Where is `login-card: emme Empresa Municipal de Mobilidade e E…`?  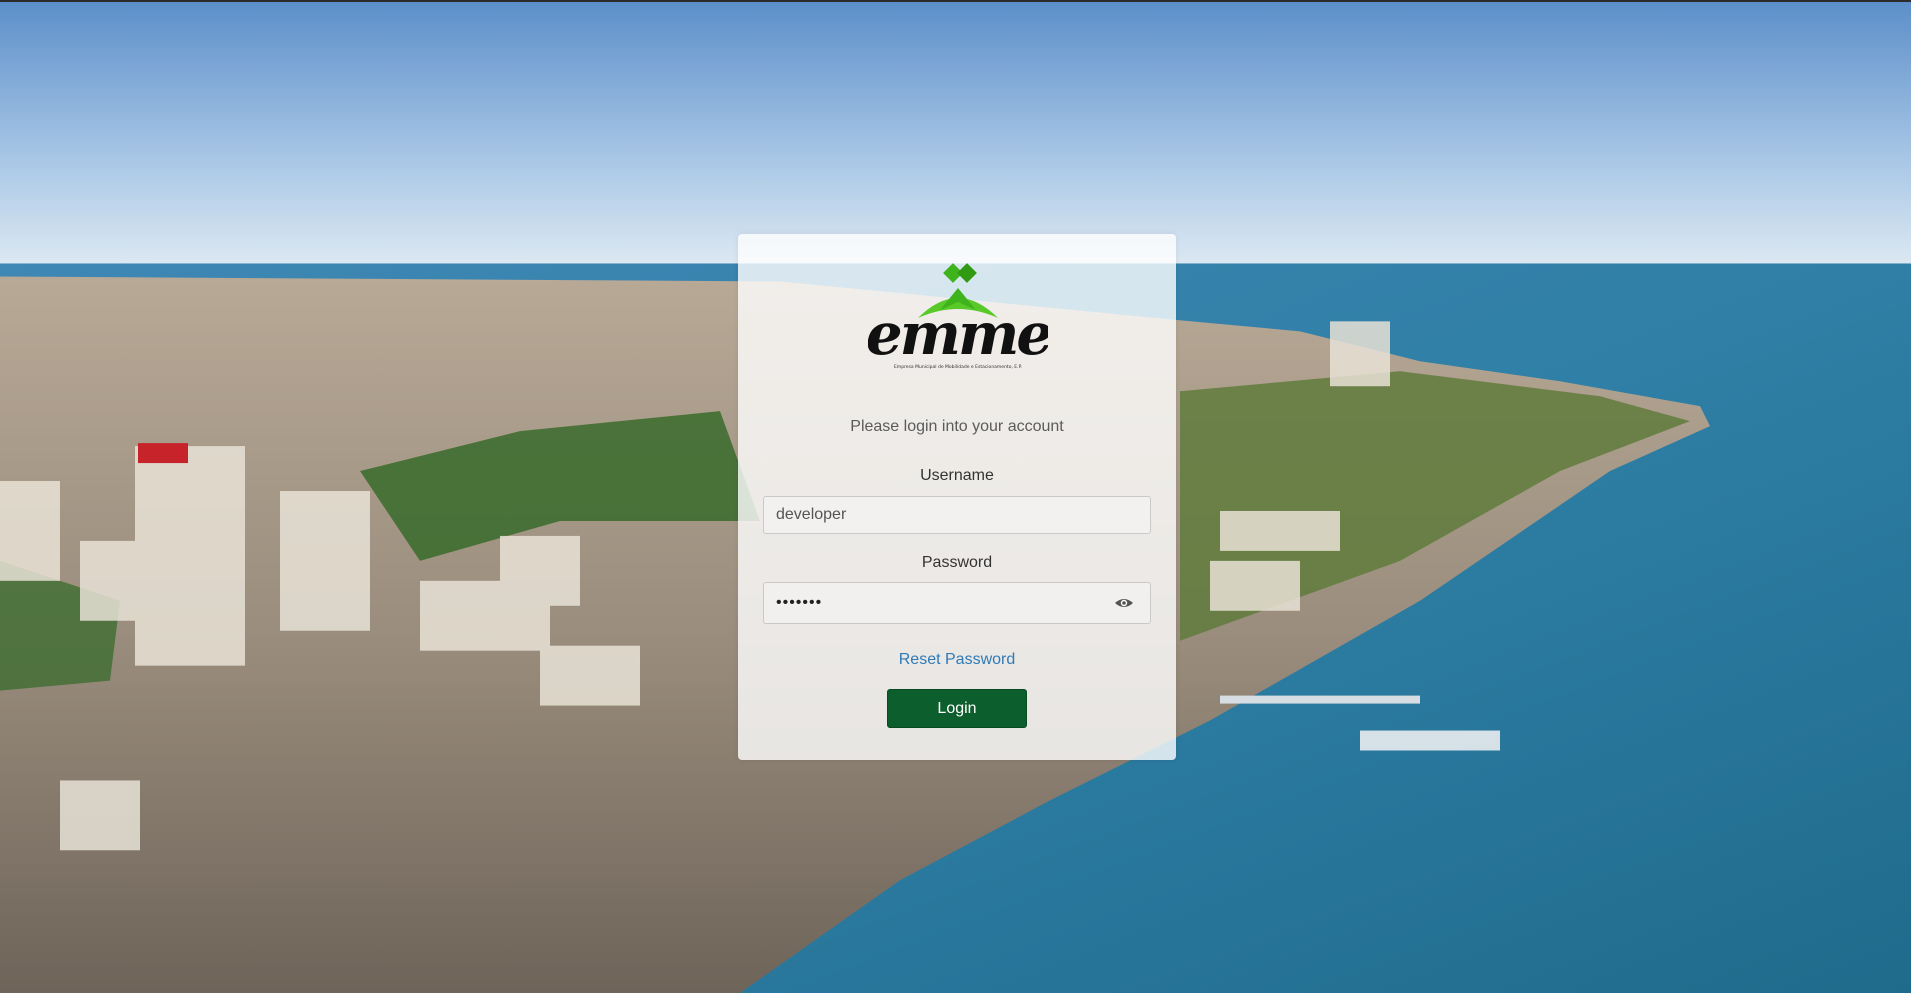
login-card: emme Empresa Municipal de Mobilidade e E… is located at coordinates (957, 497).